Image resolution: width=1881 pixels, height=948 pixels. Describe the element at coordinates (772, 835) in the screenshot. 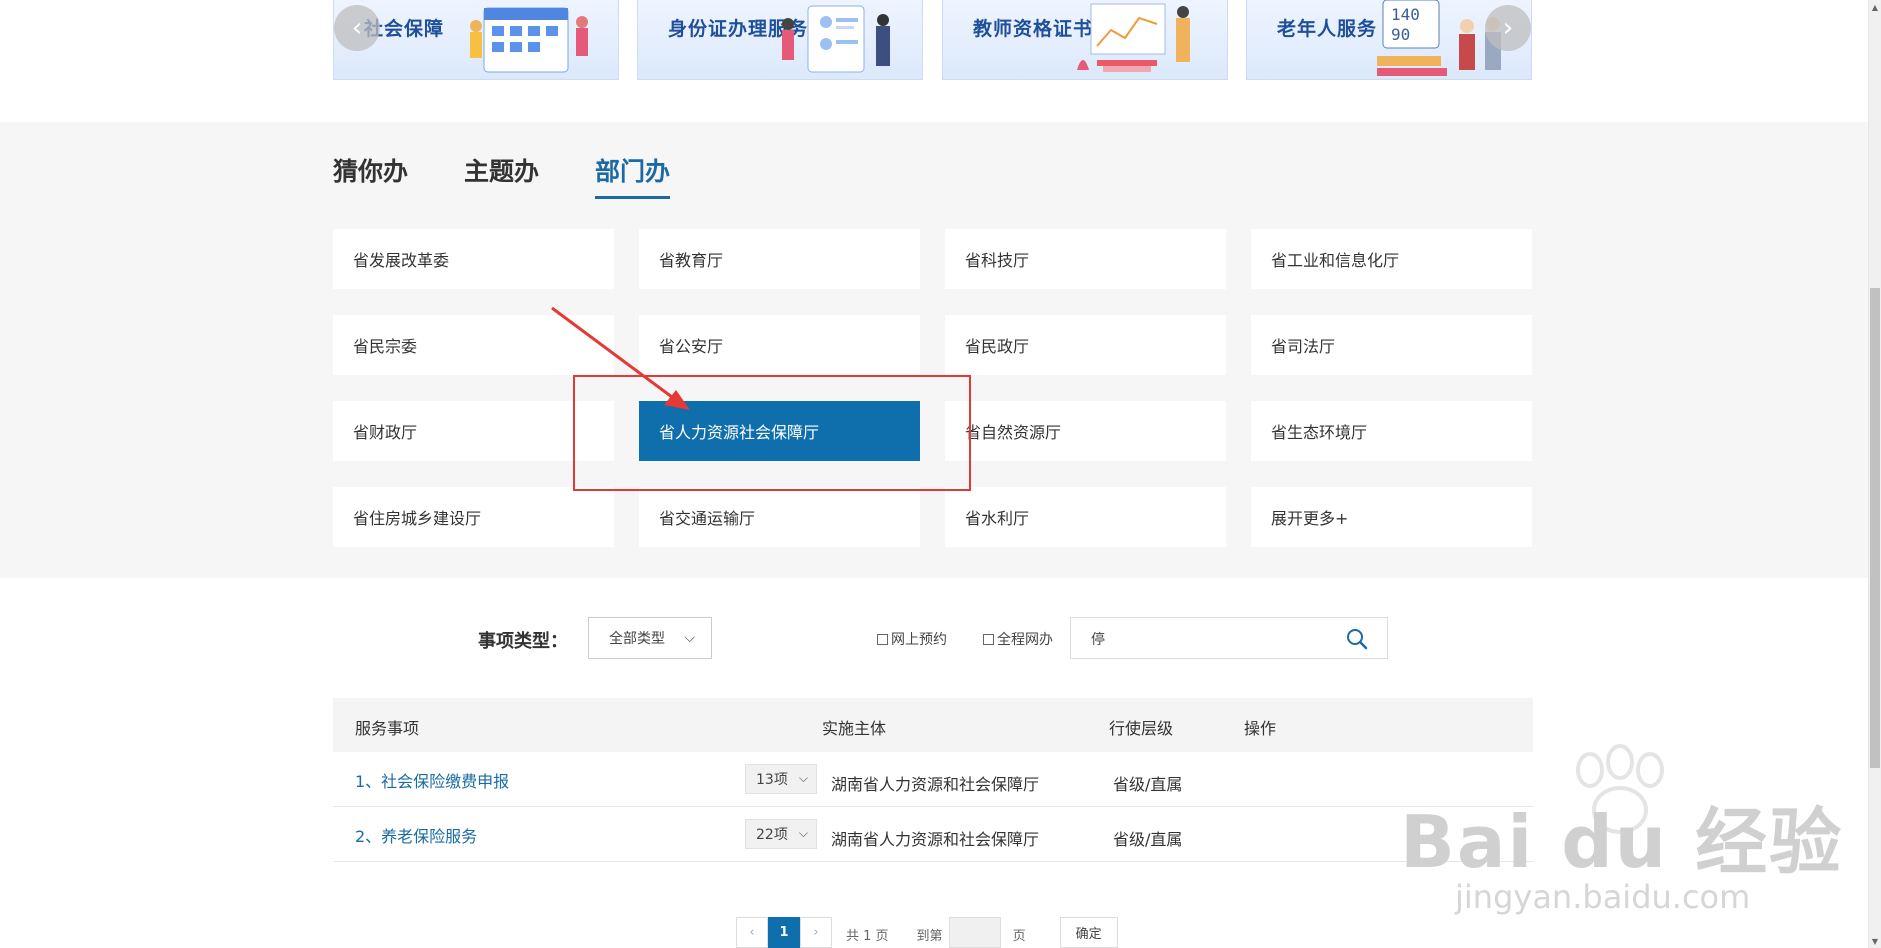

I see `sub-item-count: 22项` at that location.